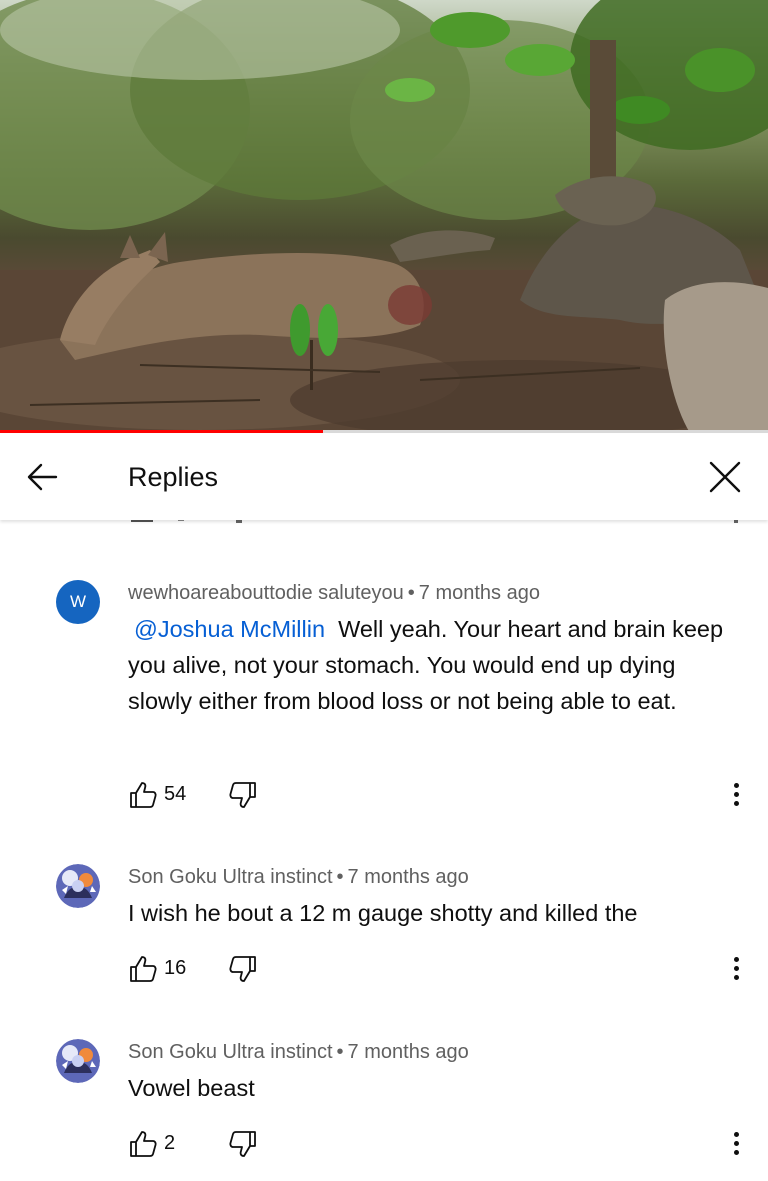 The height and width of the screenshot is (1181, 768). Describe the element at coordinates (438, 797) in the screenshot. I see `comment-actions: 54` at that location.